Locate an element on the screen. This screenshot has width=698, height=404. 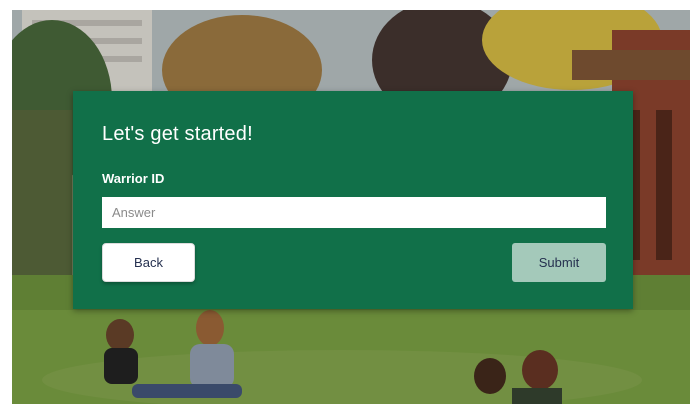
warrior-id-input is located at coordinates (354, 212).